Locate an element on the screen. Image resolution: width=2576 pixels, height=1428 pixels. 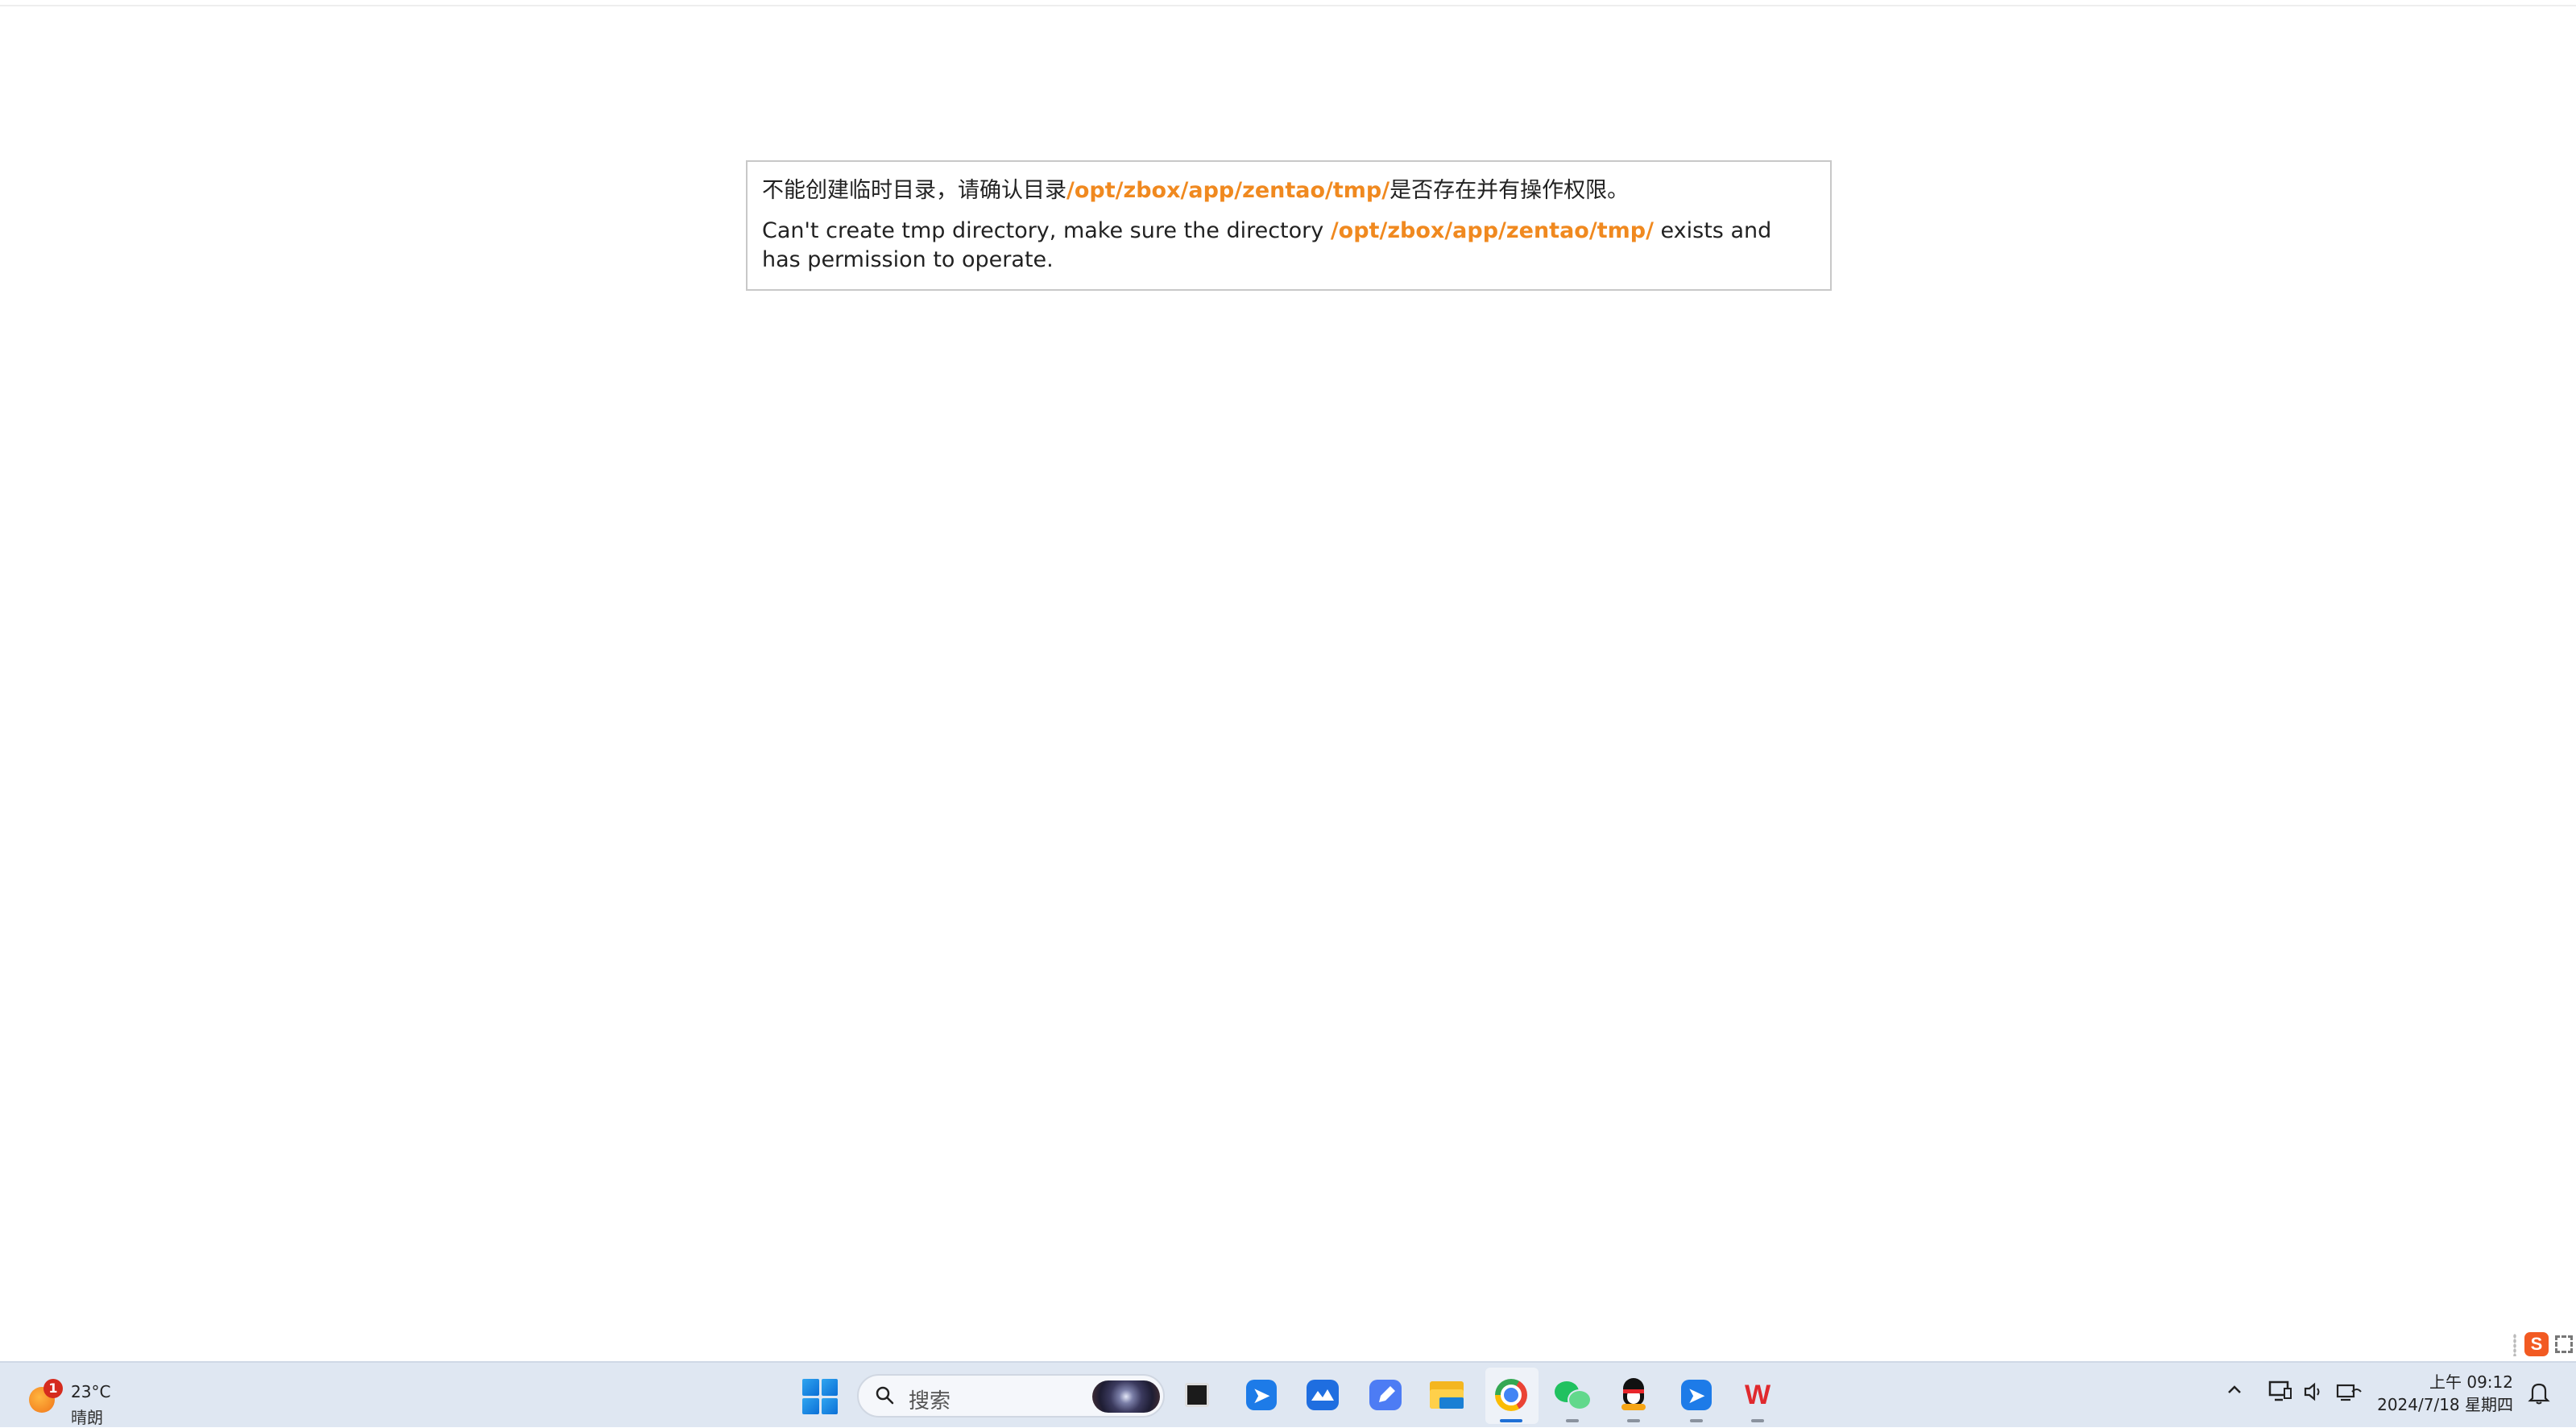
folder-icon is located at coordinates (1446, 1395).